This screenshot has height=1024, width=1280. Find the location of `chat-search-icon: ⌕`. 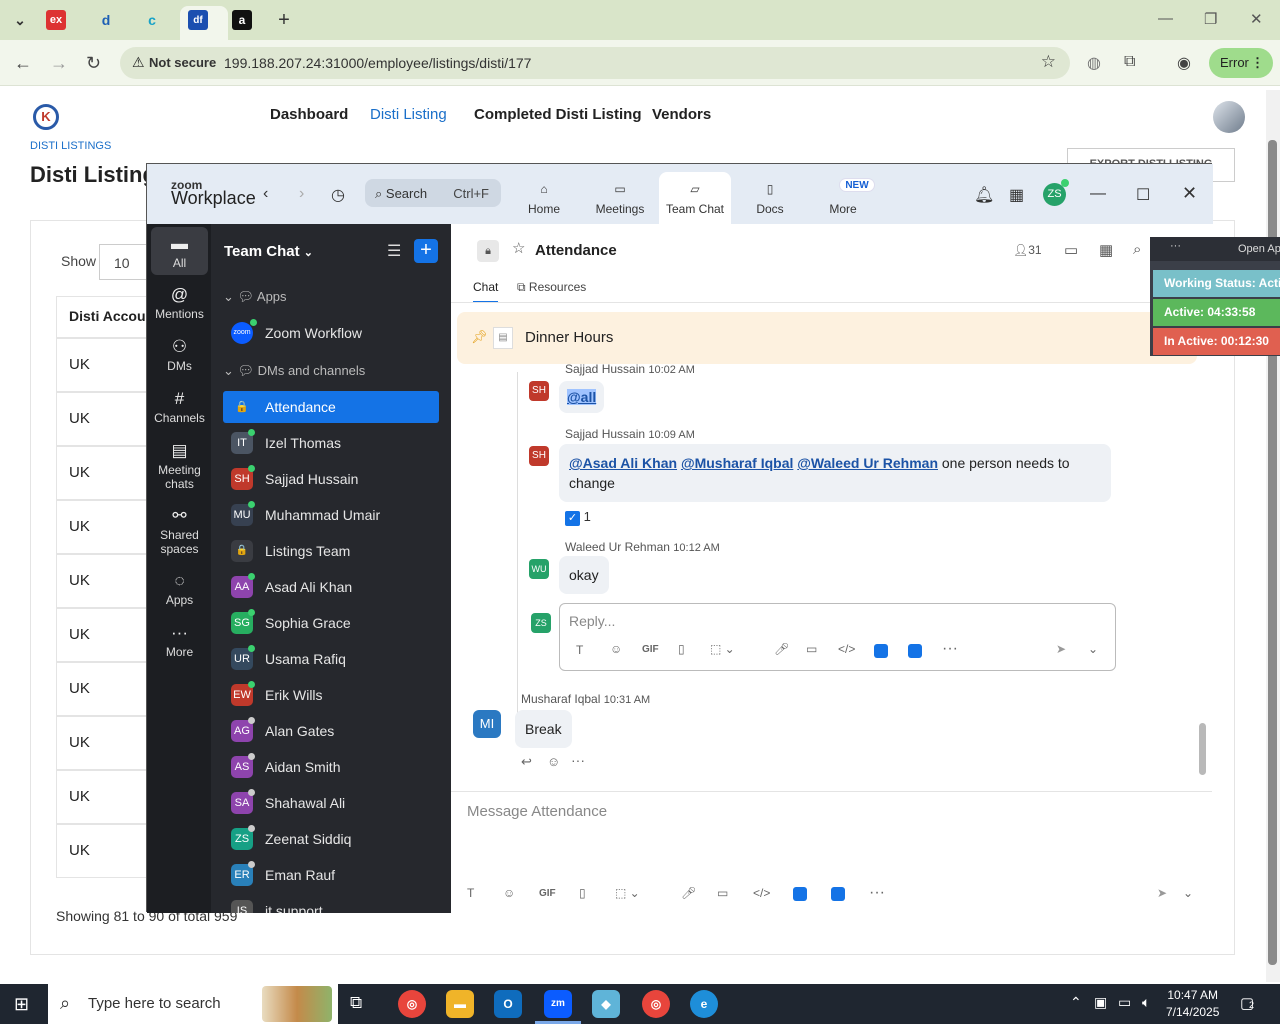

chat-search-icon: ⌕ is located at coordinates (1137, 249).